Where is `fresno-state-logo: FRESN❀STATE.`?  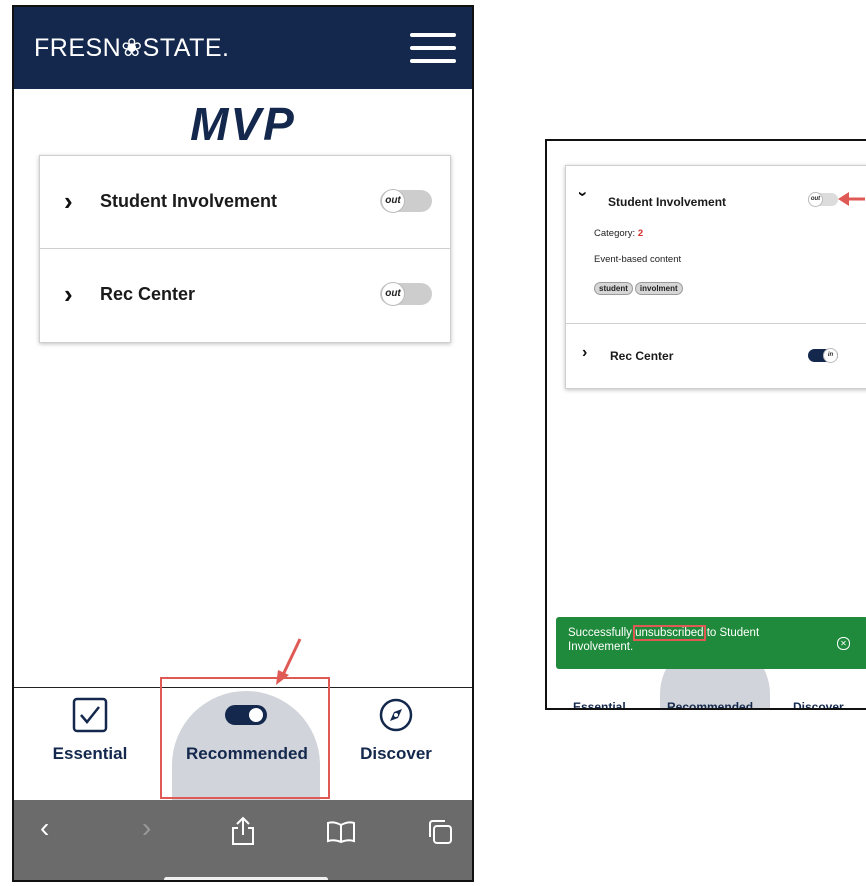
fresno-state-logo: FRESN❀STATE. is located at coordinates (132, 48).